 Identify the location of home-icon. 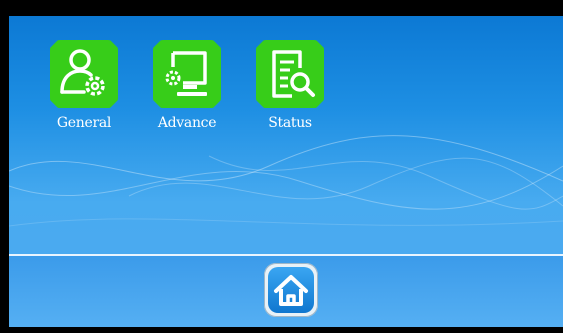
(291, 290).